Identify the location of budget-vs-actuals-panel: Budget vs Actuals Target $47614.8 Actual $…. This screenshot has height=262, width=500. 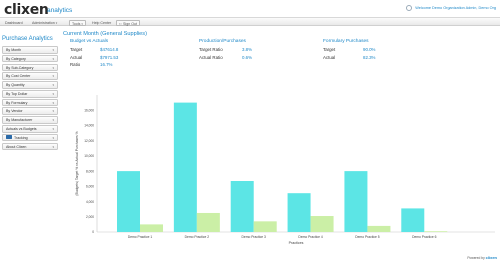
(94, 54).